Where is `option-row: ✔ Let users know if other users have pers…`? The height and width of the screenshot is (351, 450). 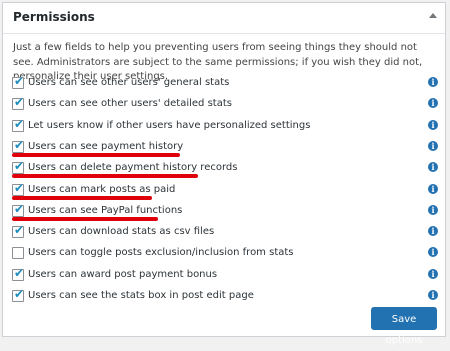 option-row: ✔ Let users know if other users have pers… is located at coordinates (225, 125).